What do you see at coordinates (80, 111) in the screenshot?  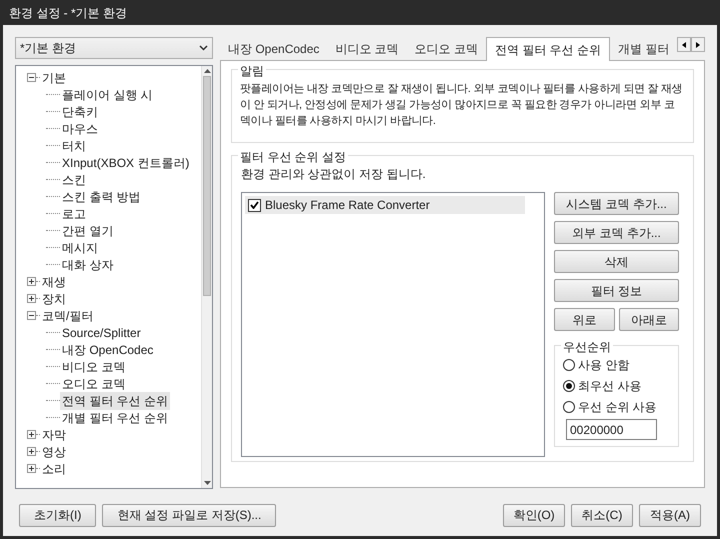 I see `tree-item: 단축키` at bounding box center [80, 111].